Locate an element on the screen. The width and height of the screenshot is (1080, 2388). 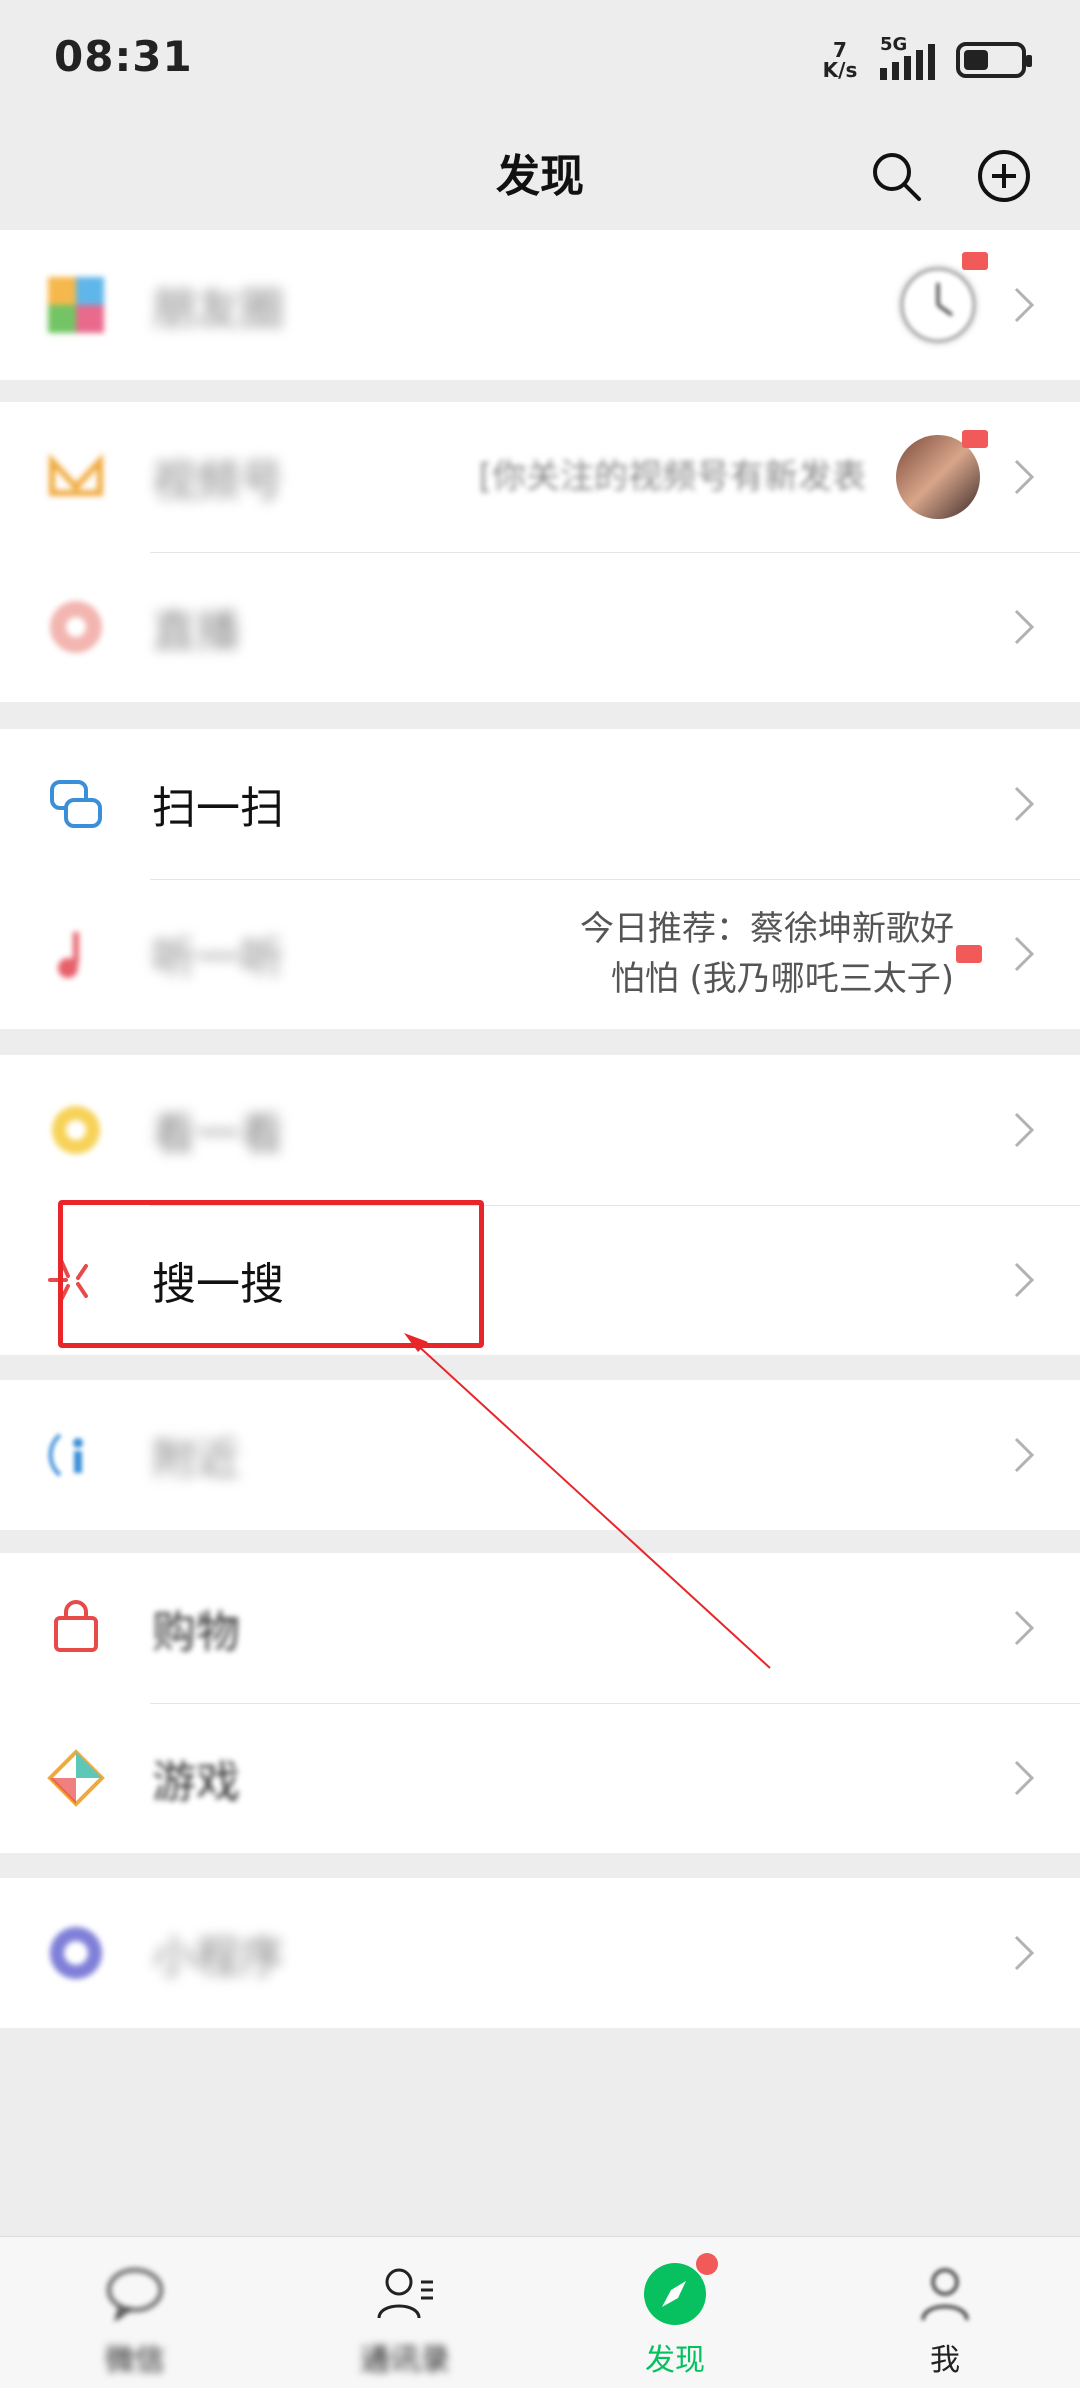
list-item-label: 看一看 is located at coordinates (218, 1134).